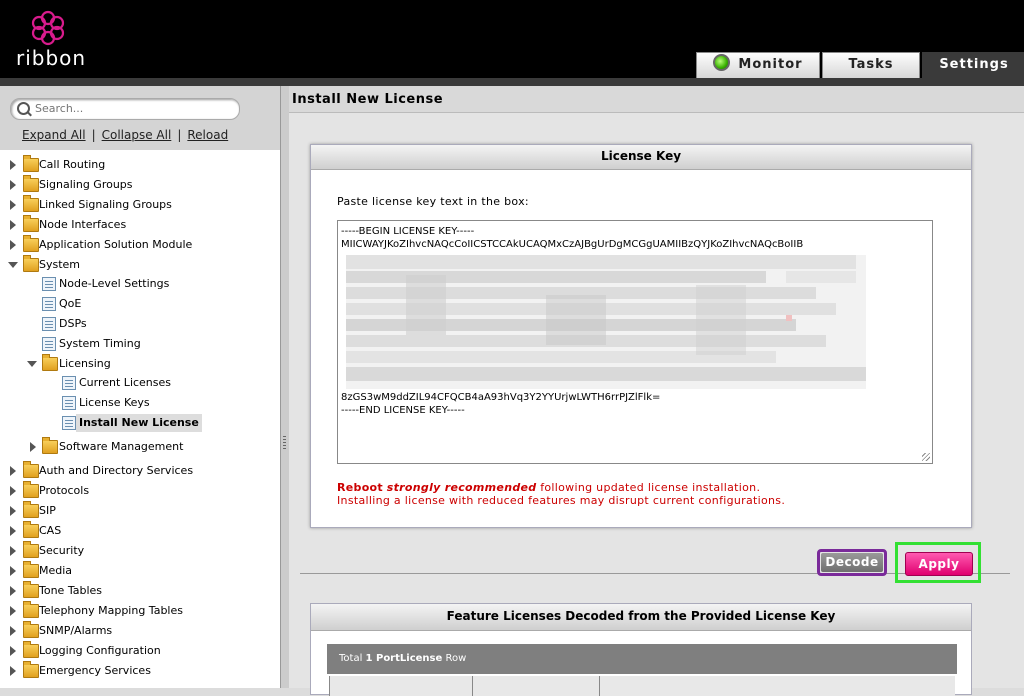 The height and width of the screenshot is (696, 1024). I want to click on tree-controls: Expand All | Collapse All | Reload, so click(125, 135).